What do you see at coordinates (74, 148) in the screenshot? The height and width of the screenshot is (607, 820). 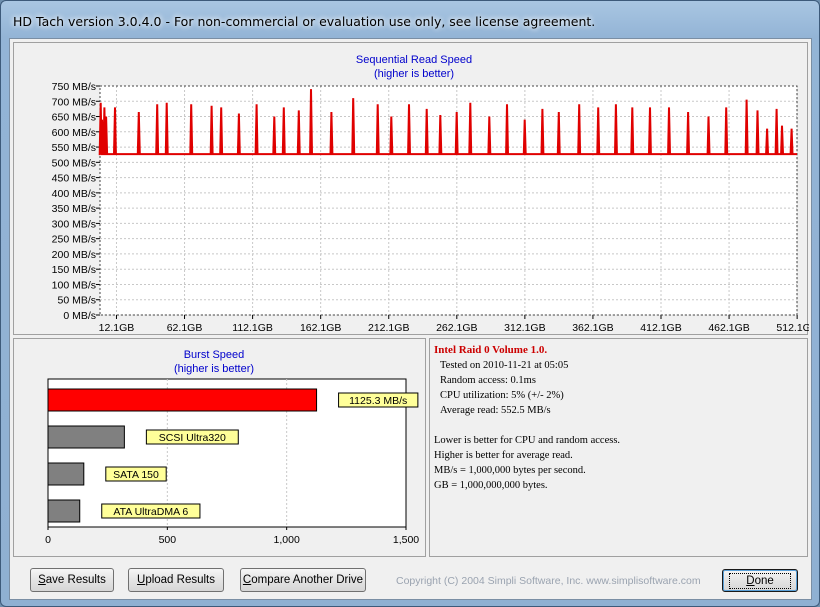 I see `y-tick-label: 550 MB/s` at bounding box center [74, 148].